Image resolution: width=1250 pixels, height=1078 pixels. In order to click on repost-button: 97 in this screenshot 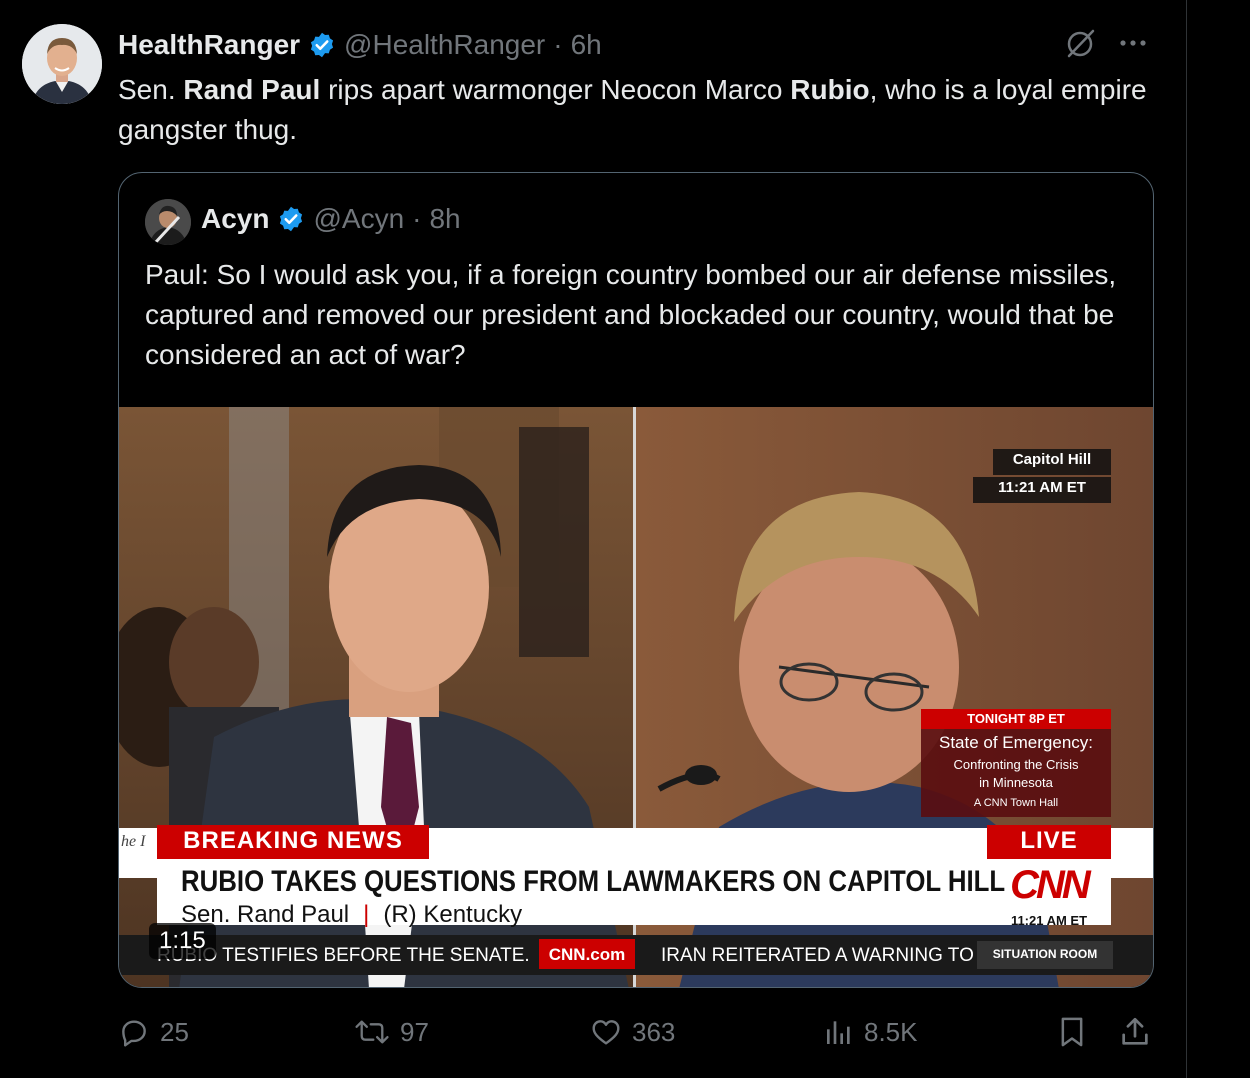, I will do `click(391, 1032)`.